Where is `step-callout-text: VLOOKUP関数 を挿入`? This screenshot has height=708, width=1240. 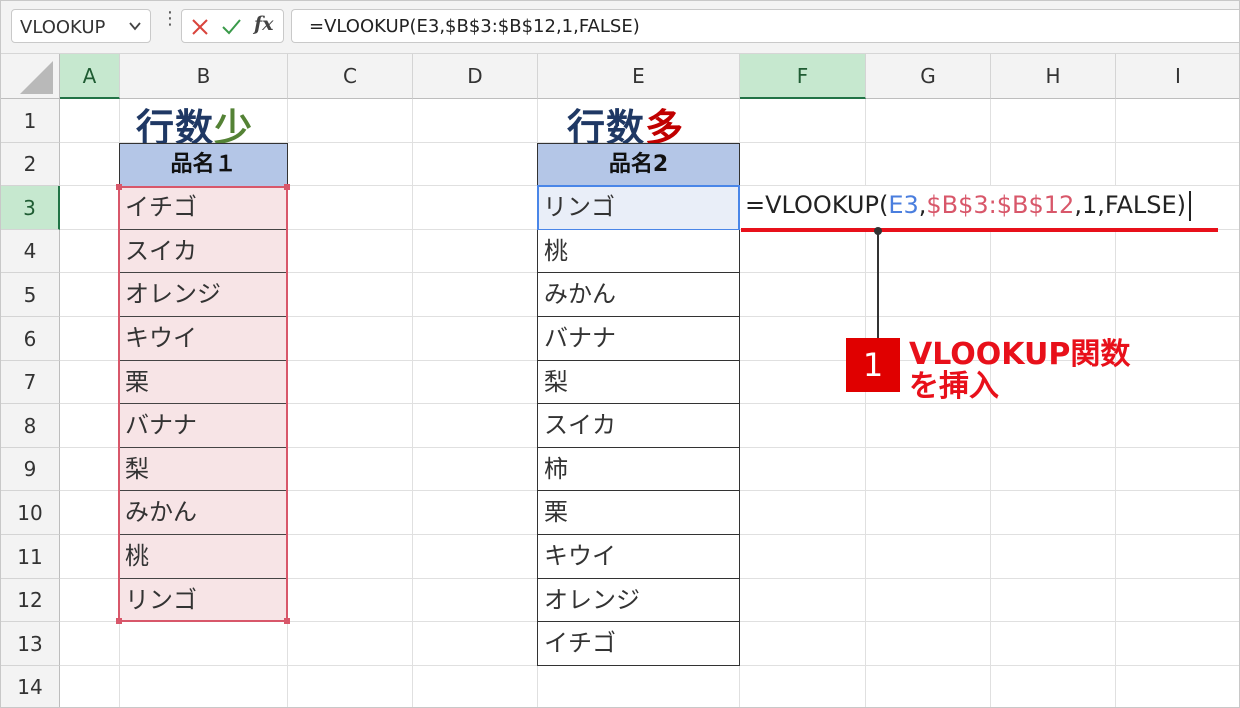 step-callout-text: VLOOKUP関数 を挿入 is located at coordinates (1019, 371).